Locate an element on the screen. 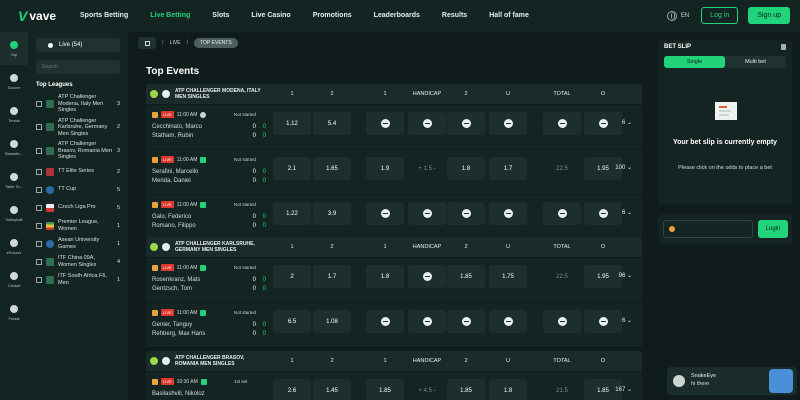 The width and height of the screenshot is (800, 400). odds-button: 2 is located at coordinates (292, 276).